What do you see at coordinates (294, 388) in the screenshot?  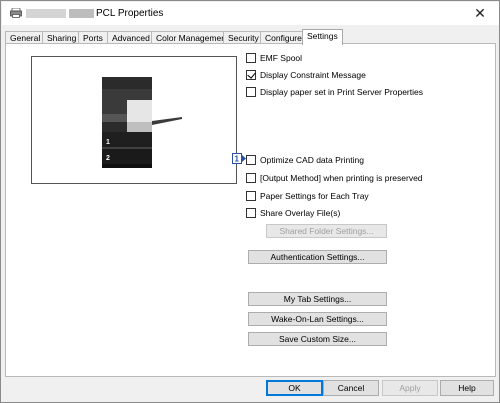 I see `ok-button: OK` at bounding box center [294, 388].